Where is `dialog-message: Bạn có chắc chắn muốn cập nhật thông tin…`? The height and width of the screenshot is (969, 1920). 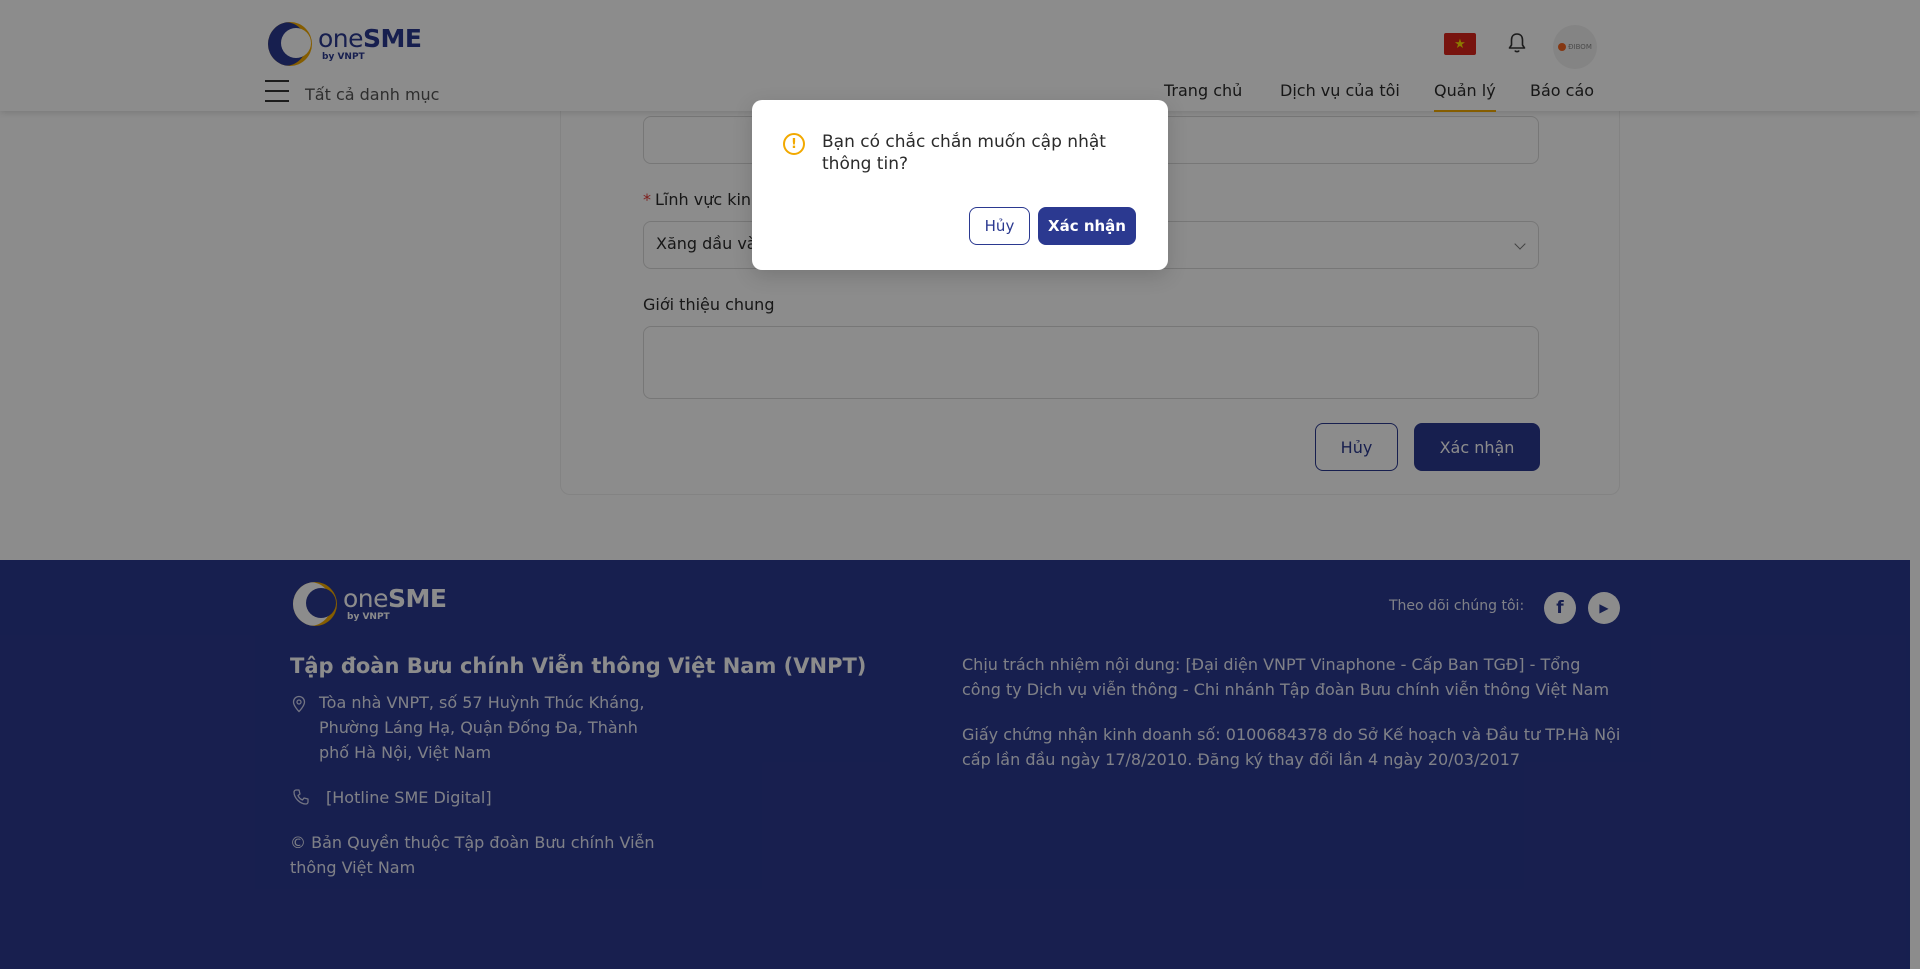
dialog-message: Bạn có chắc chắn muốn cập nhật thông tin… is located at coordinates (964, 153).